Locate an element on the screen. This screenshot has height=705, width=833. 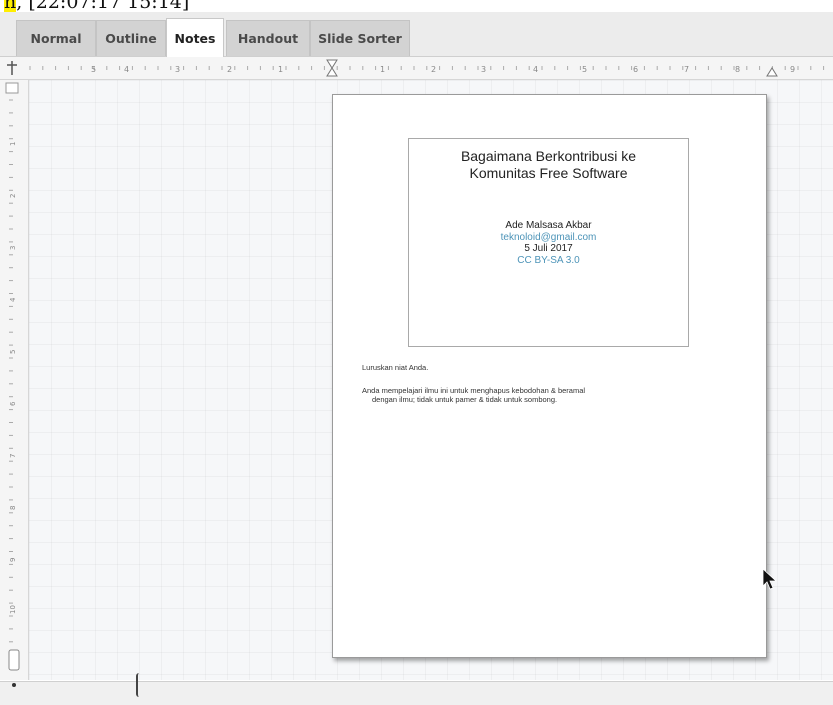
notes-paragraph: Luruskan niat Anda. is located at coordinates (395, 367).